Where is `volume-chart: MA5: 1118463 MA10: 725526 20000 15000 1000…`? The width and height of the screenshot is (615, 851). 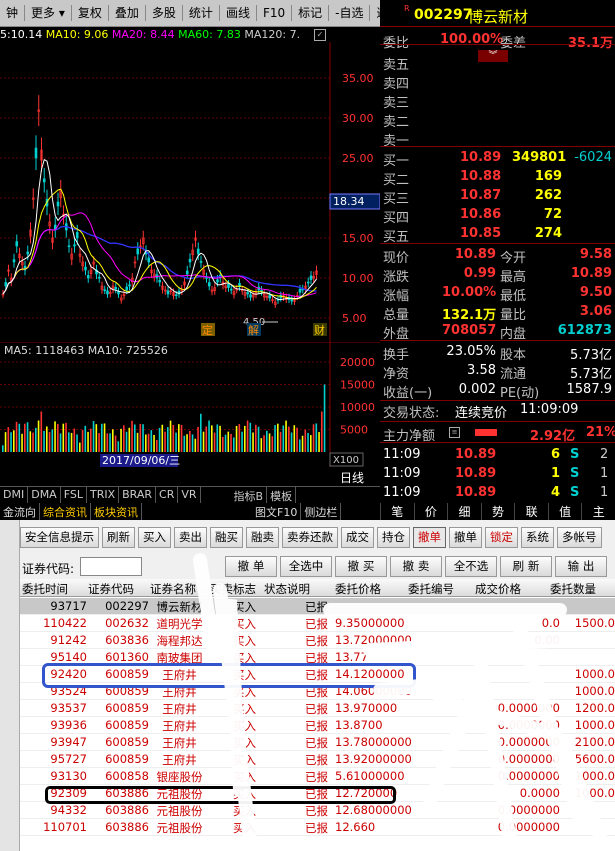 volume-chart: MA5: 1118463 MA10: 725526 20000 15000 1000… is located at coordinates (190, 404).